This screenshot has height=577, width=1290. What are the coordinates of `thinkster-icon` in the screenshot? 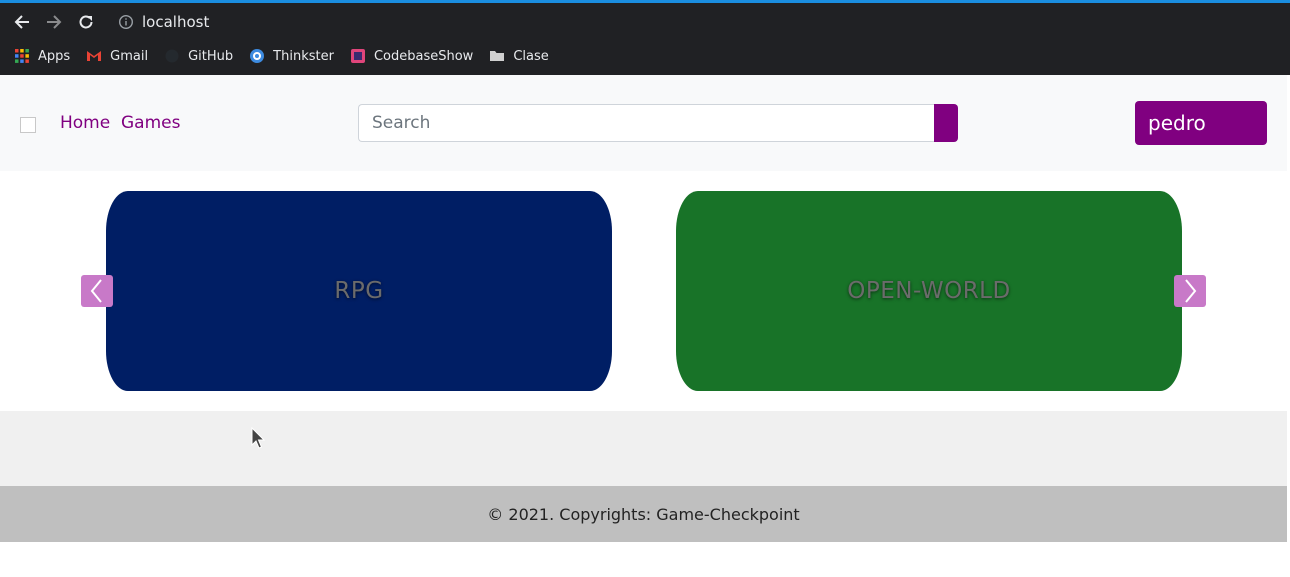 It's located at (257, 56).